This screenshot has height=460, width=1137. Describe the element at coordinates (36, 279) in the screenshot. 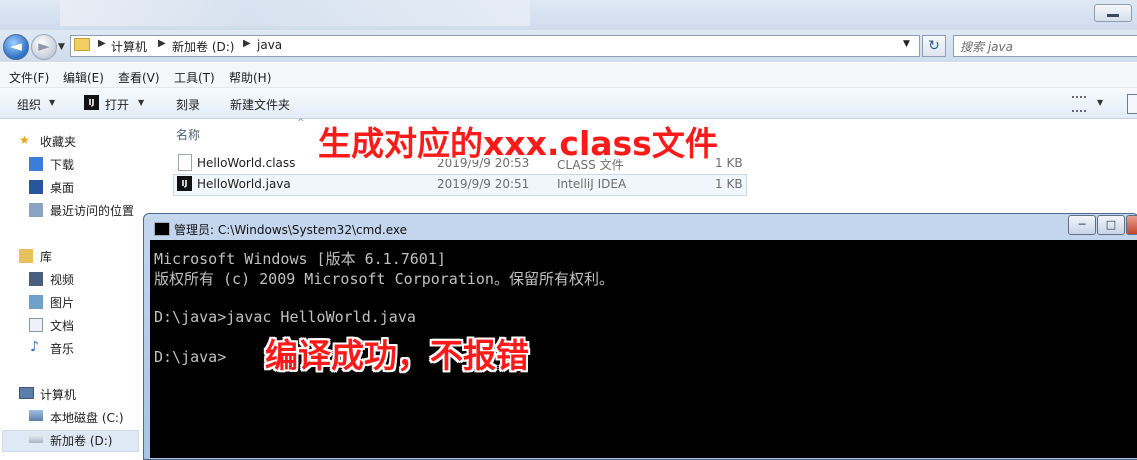

I see `video-icon` at that location.